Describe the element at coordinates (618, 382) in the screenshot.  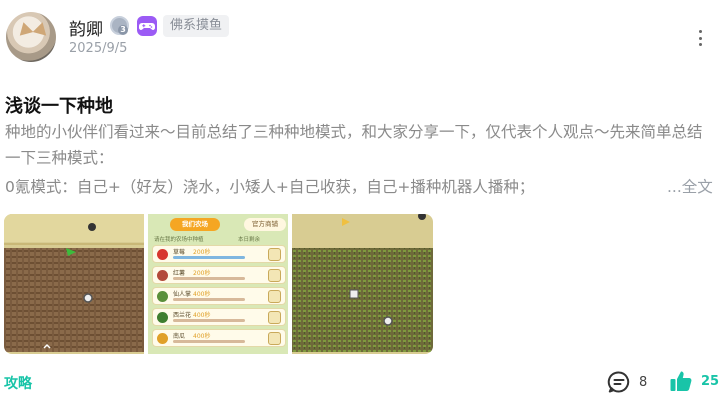
I see `comment-icon` at that location.